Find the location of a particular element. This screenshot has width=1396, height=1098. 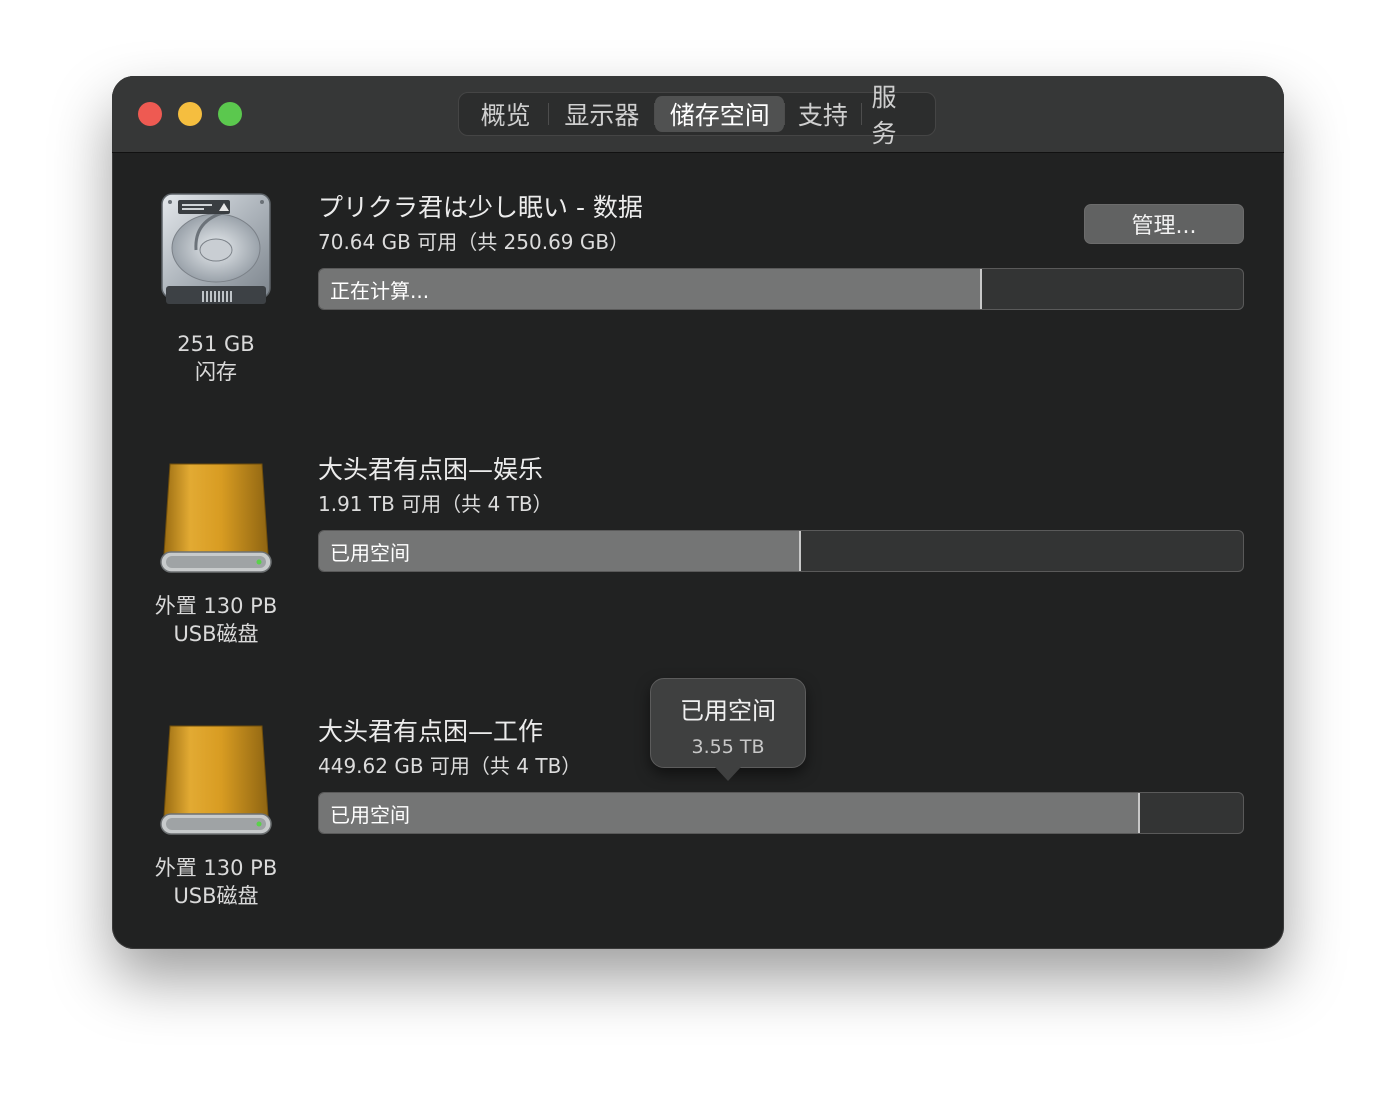

drive-available: 1.91 TB 可用（共 4 TB） is located at coordinates (435, 504).